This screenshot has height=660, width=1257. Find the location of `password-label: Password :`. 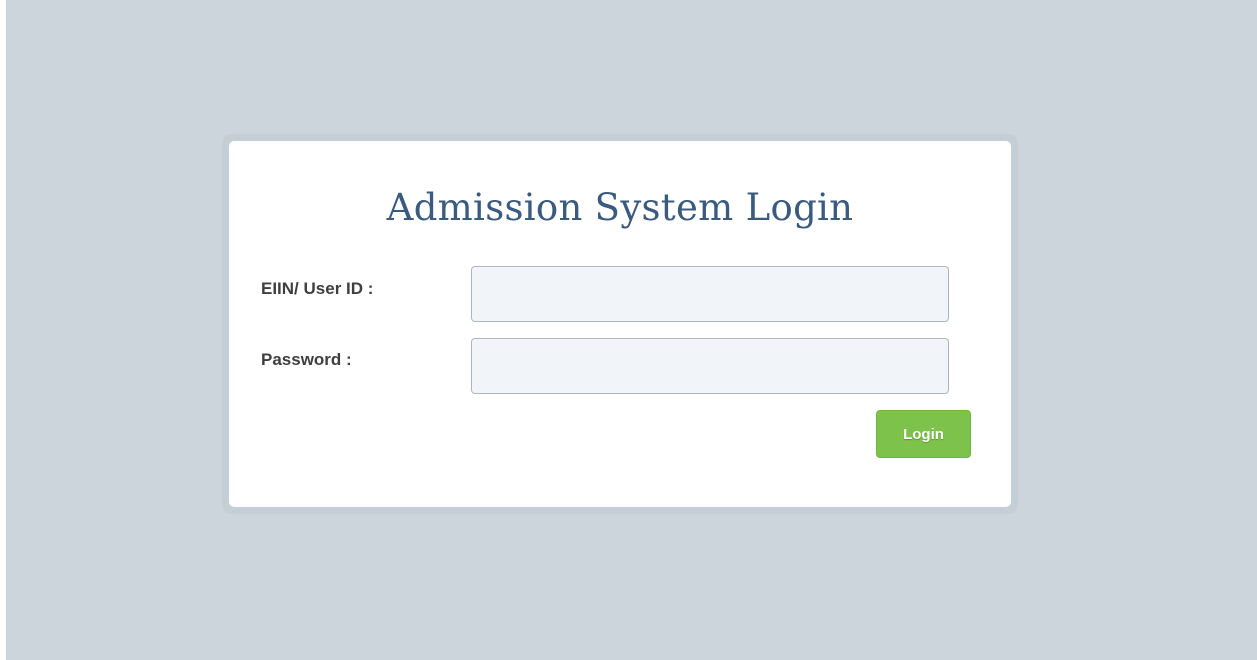

password-label: Password : is located at coordinates (306, 359).